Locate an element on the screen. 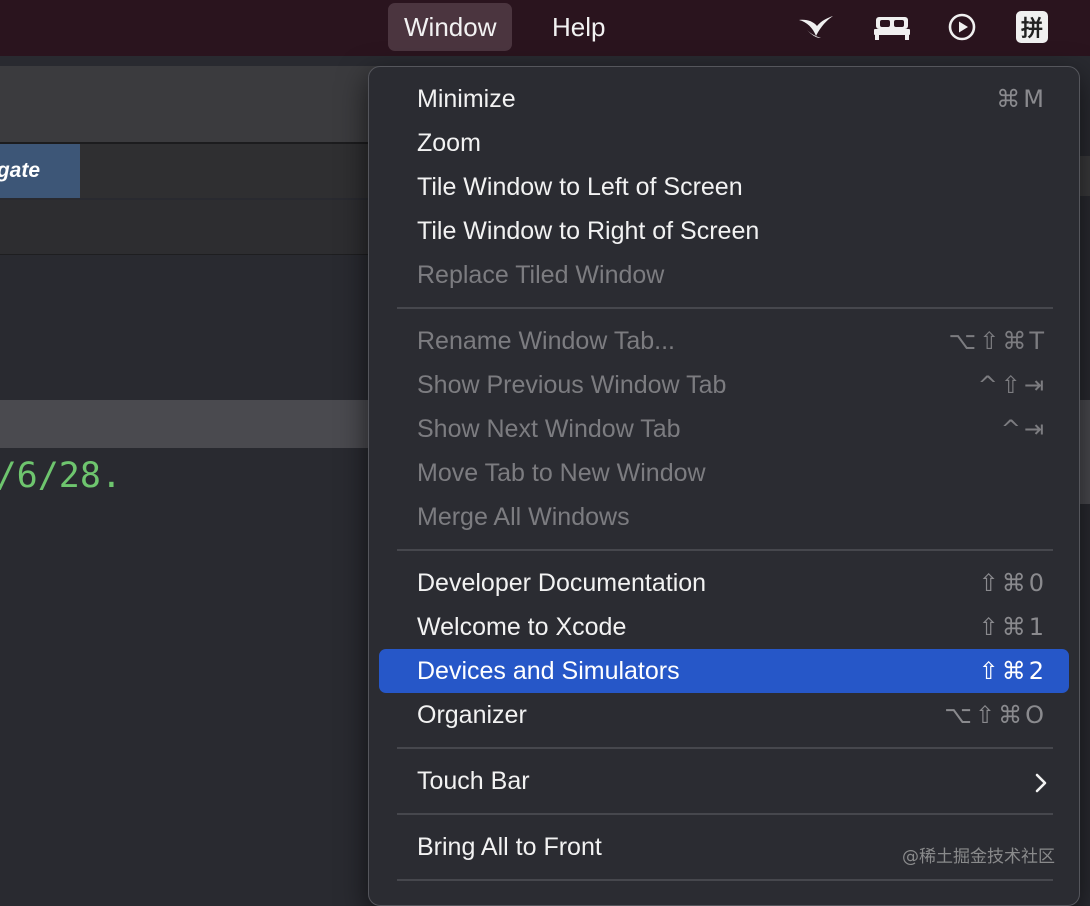 The height and width of the screenshot is (906, 1090). input-method-label: 拼 is located at coordinates (1032, 27).